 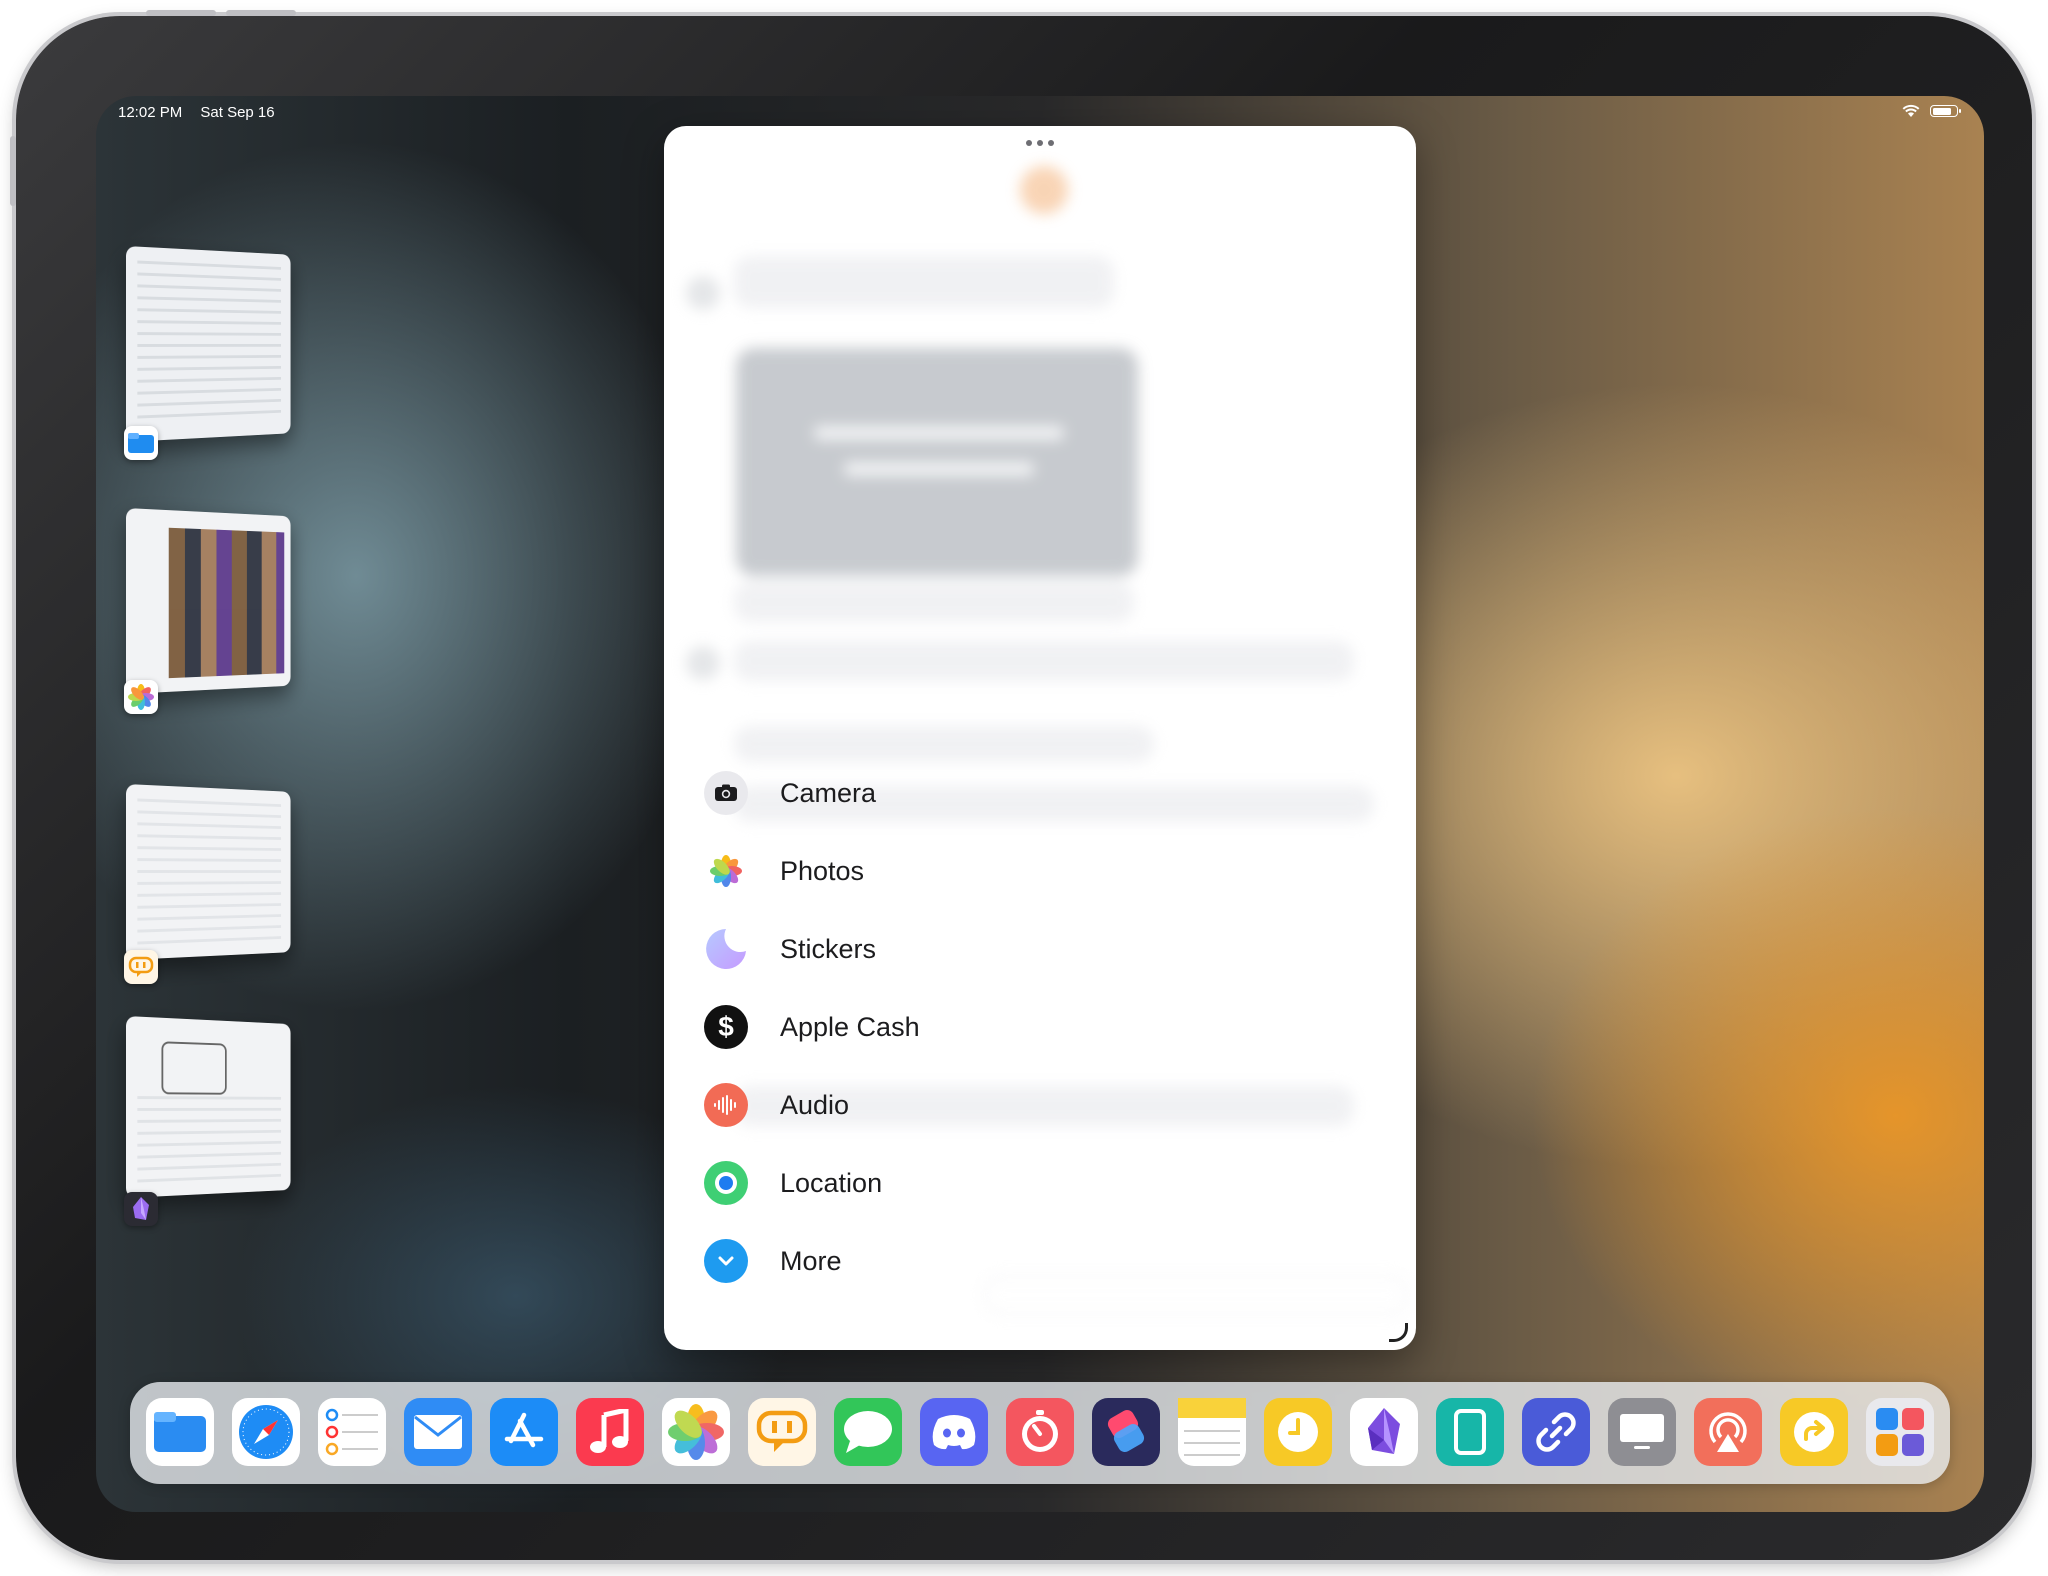 I want to click on menu-item-camera: Camera, so click(x=812, y=793).